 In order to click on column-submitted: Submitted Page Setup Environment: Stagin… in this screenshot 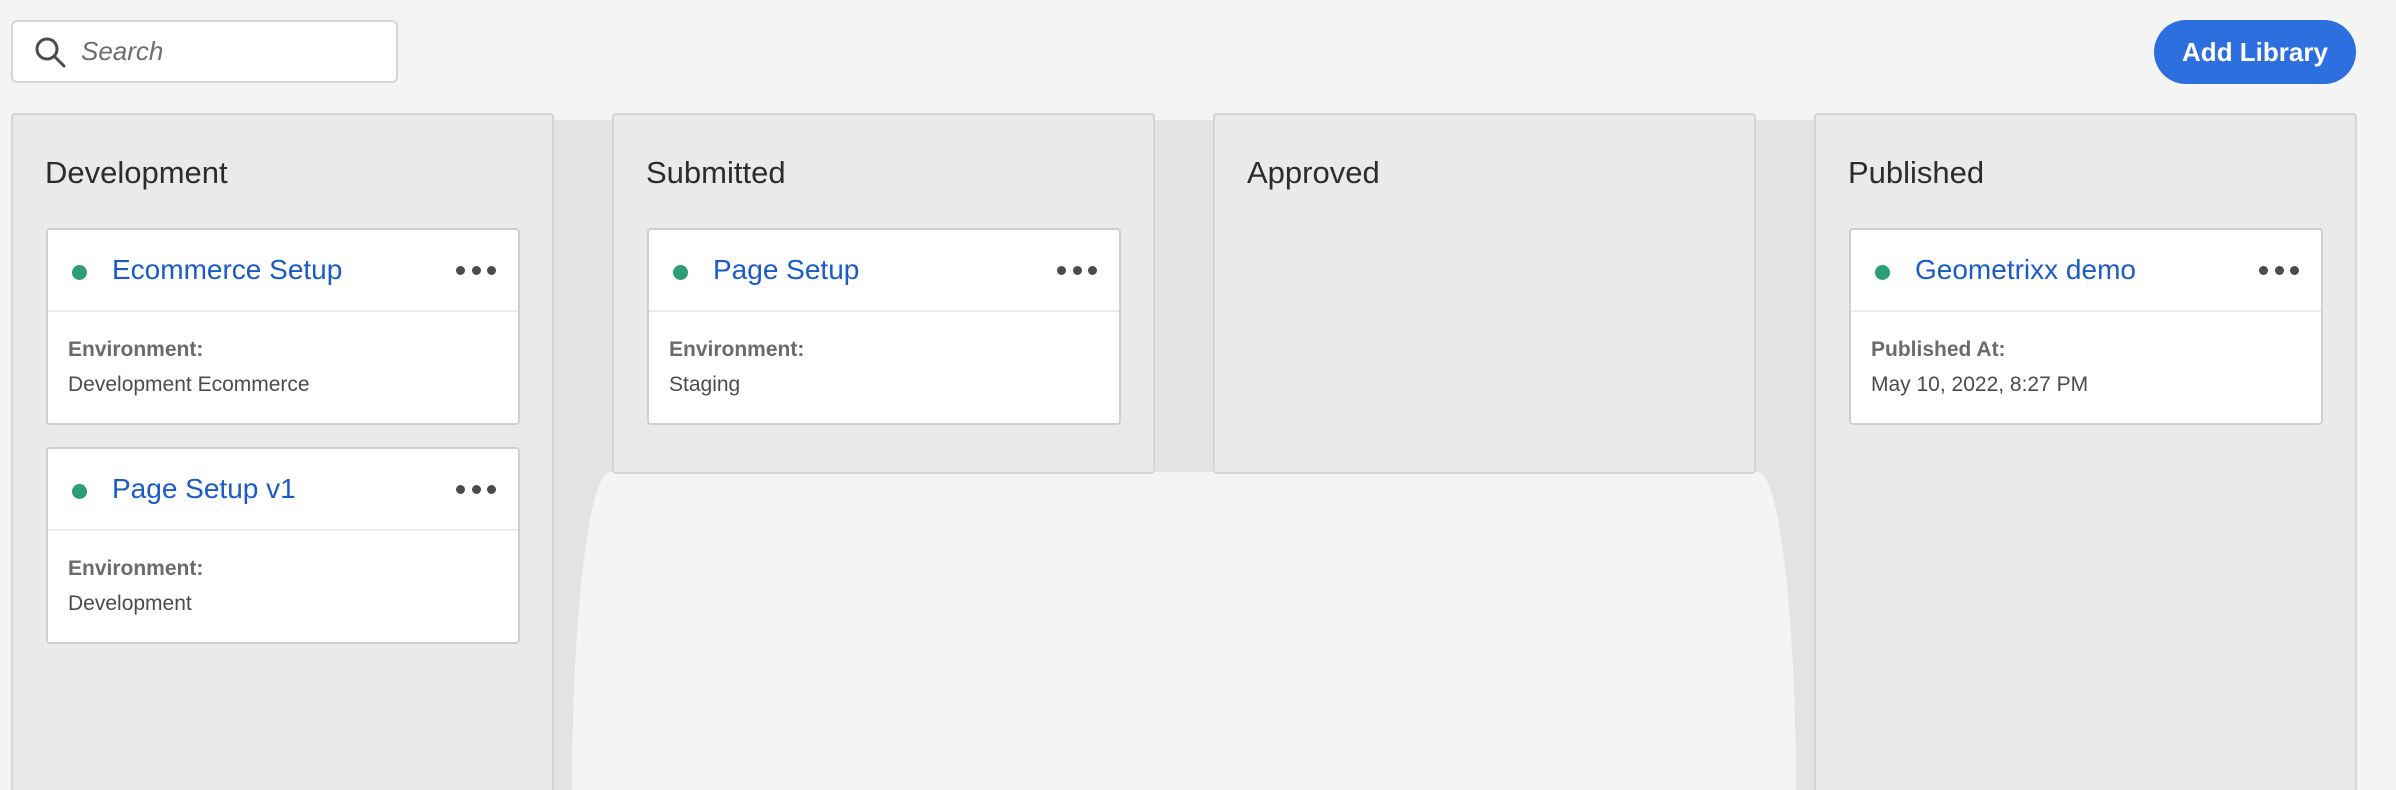, I will do `click(883, 293)`.